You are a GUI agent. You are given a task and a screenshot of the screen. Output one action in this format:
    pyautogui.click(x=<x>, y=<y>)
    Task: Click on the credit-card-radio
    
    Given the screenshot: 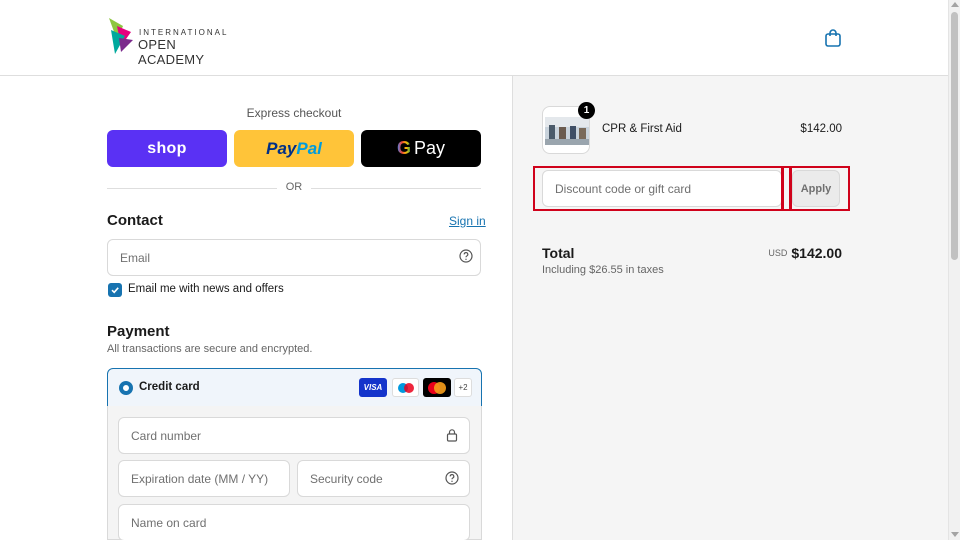 What is the action you would take?
    pyautogui.click(x=126, y=388)
    